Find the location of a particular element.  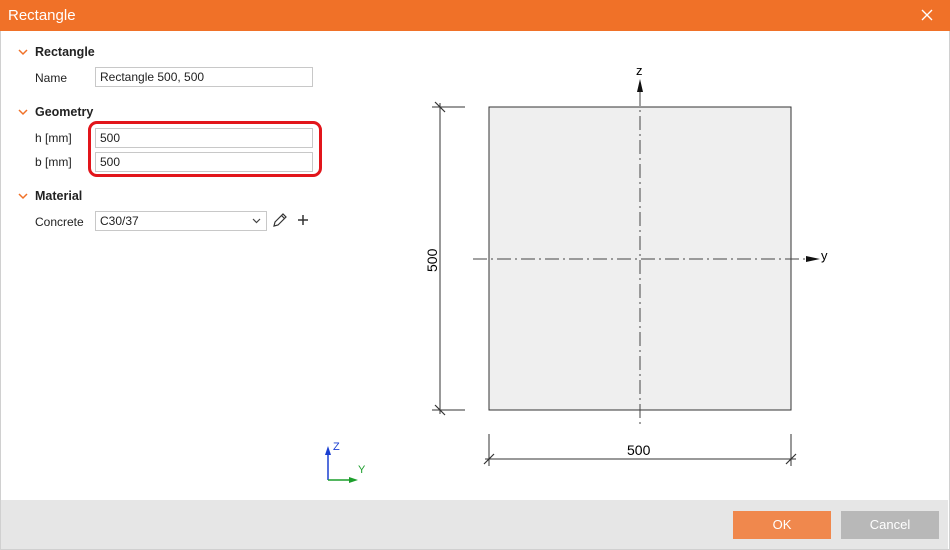

global-z-label: Z is located at coordinates (336, 447).